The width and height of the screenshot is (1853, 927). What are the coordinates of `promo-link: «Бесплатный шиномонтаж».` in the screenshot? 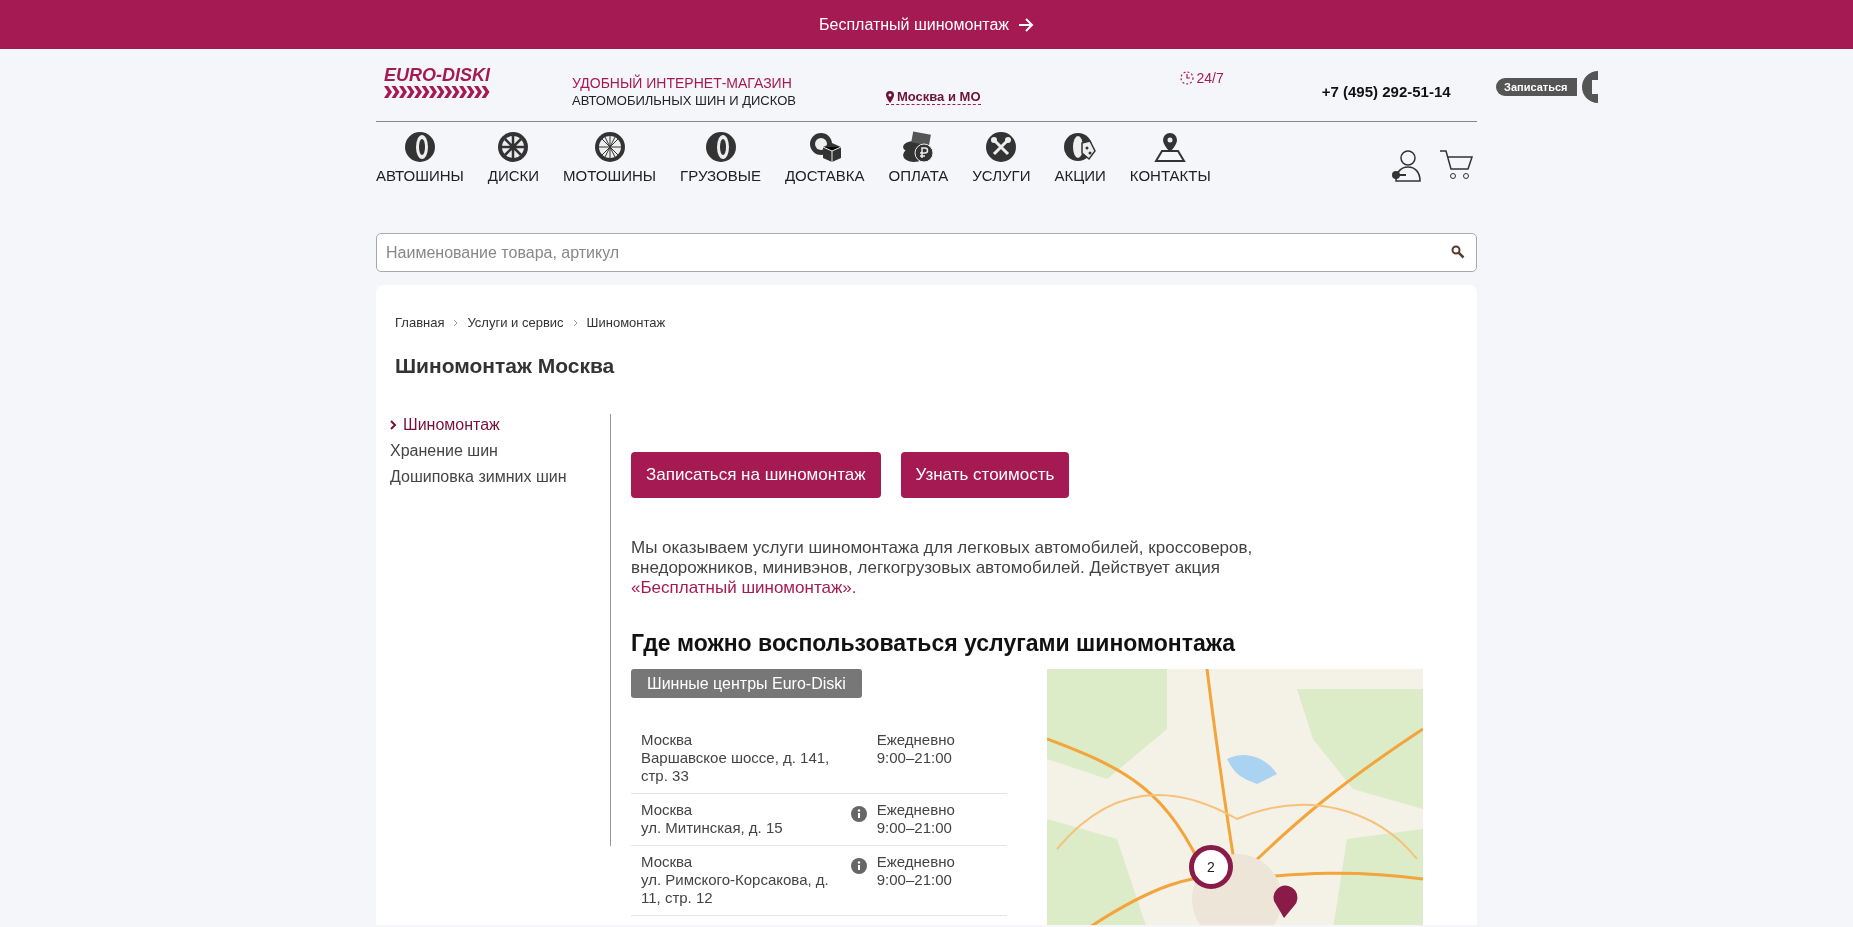 It's located at (744, 587).